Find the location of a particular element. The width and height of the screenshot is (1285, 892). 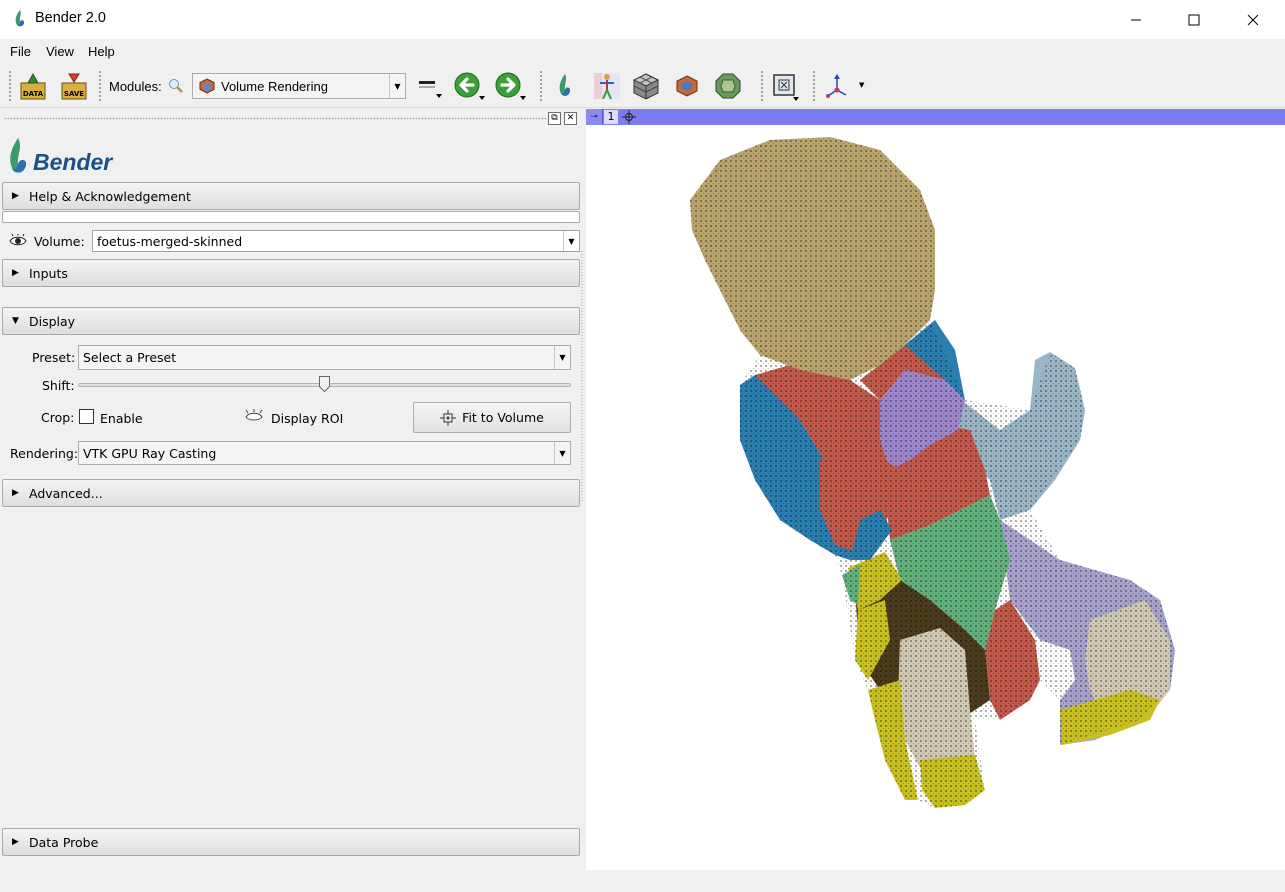

center-view-icon is located at coordinates (629, 117).